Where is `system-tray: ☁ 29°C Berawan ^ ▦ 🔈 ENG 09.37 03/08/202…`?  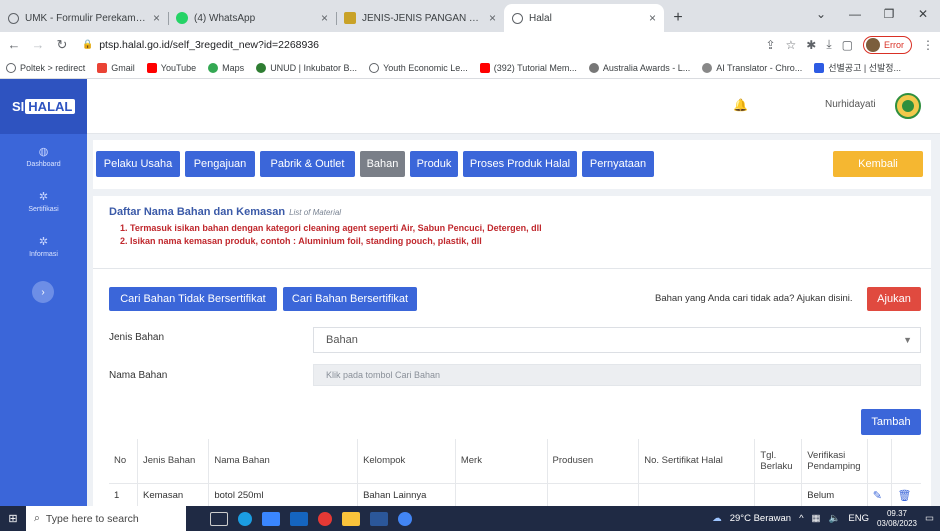
system-tray: ☁ 29°C Berawan ^ ▦ 🔈 ENG 09.37 03/08/202… is located at coordinates (826, 519).